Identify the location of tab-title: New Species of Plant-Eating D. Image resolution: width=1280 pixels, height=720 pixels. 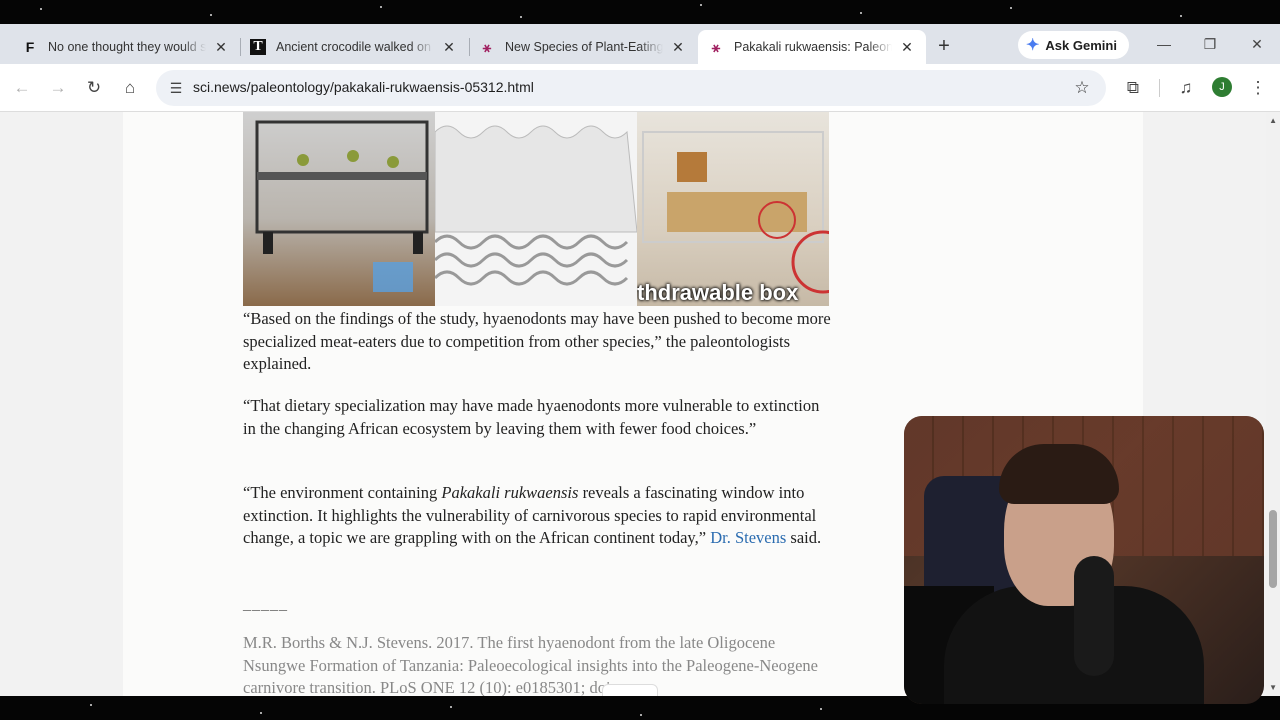
(584, 47).